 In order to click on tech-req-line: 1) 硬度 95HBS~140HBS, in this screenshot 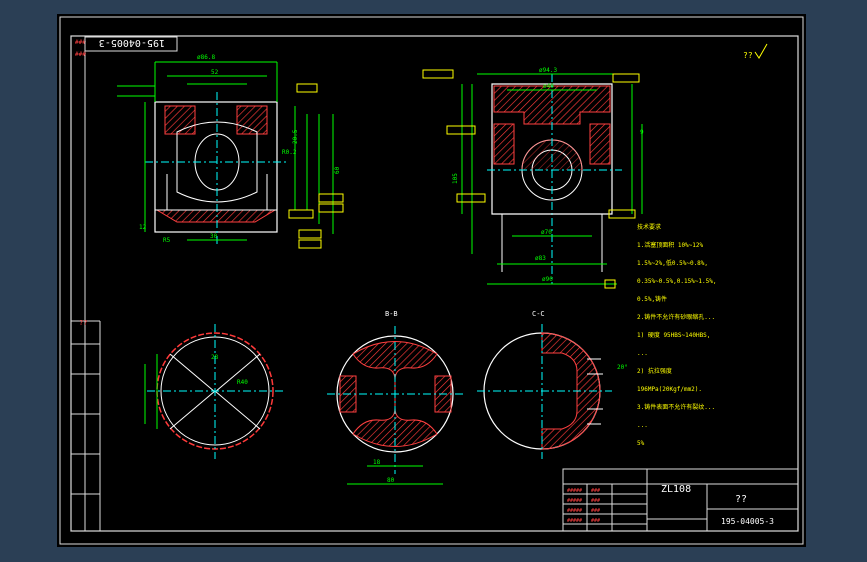, I will do `click(673, 335)`.